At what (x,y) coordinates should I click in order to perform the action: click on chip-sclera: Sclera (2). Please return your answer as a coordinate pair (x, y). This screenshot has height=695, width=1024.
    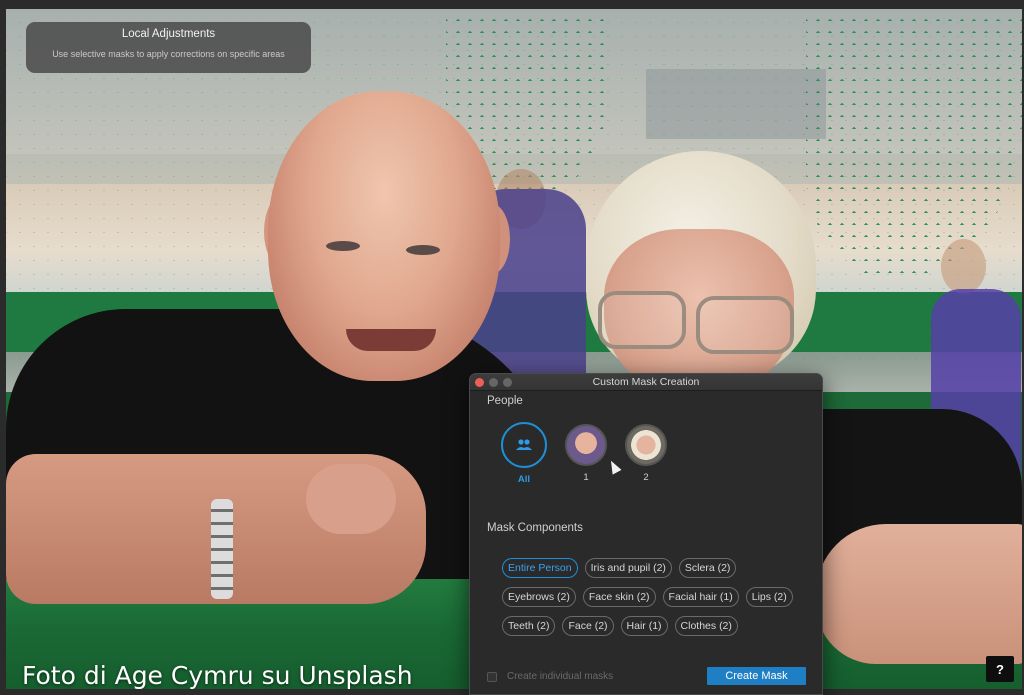
    Looking at the image, I should click on (707, 568).